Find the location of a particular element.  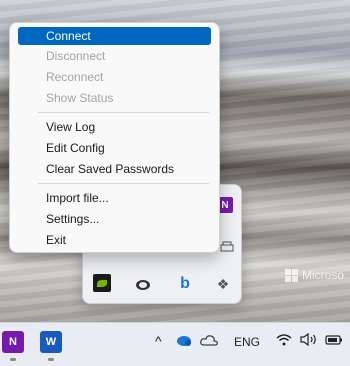

microsoft-logo-icon is located at coordinates (291, 275).